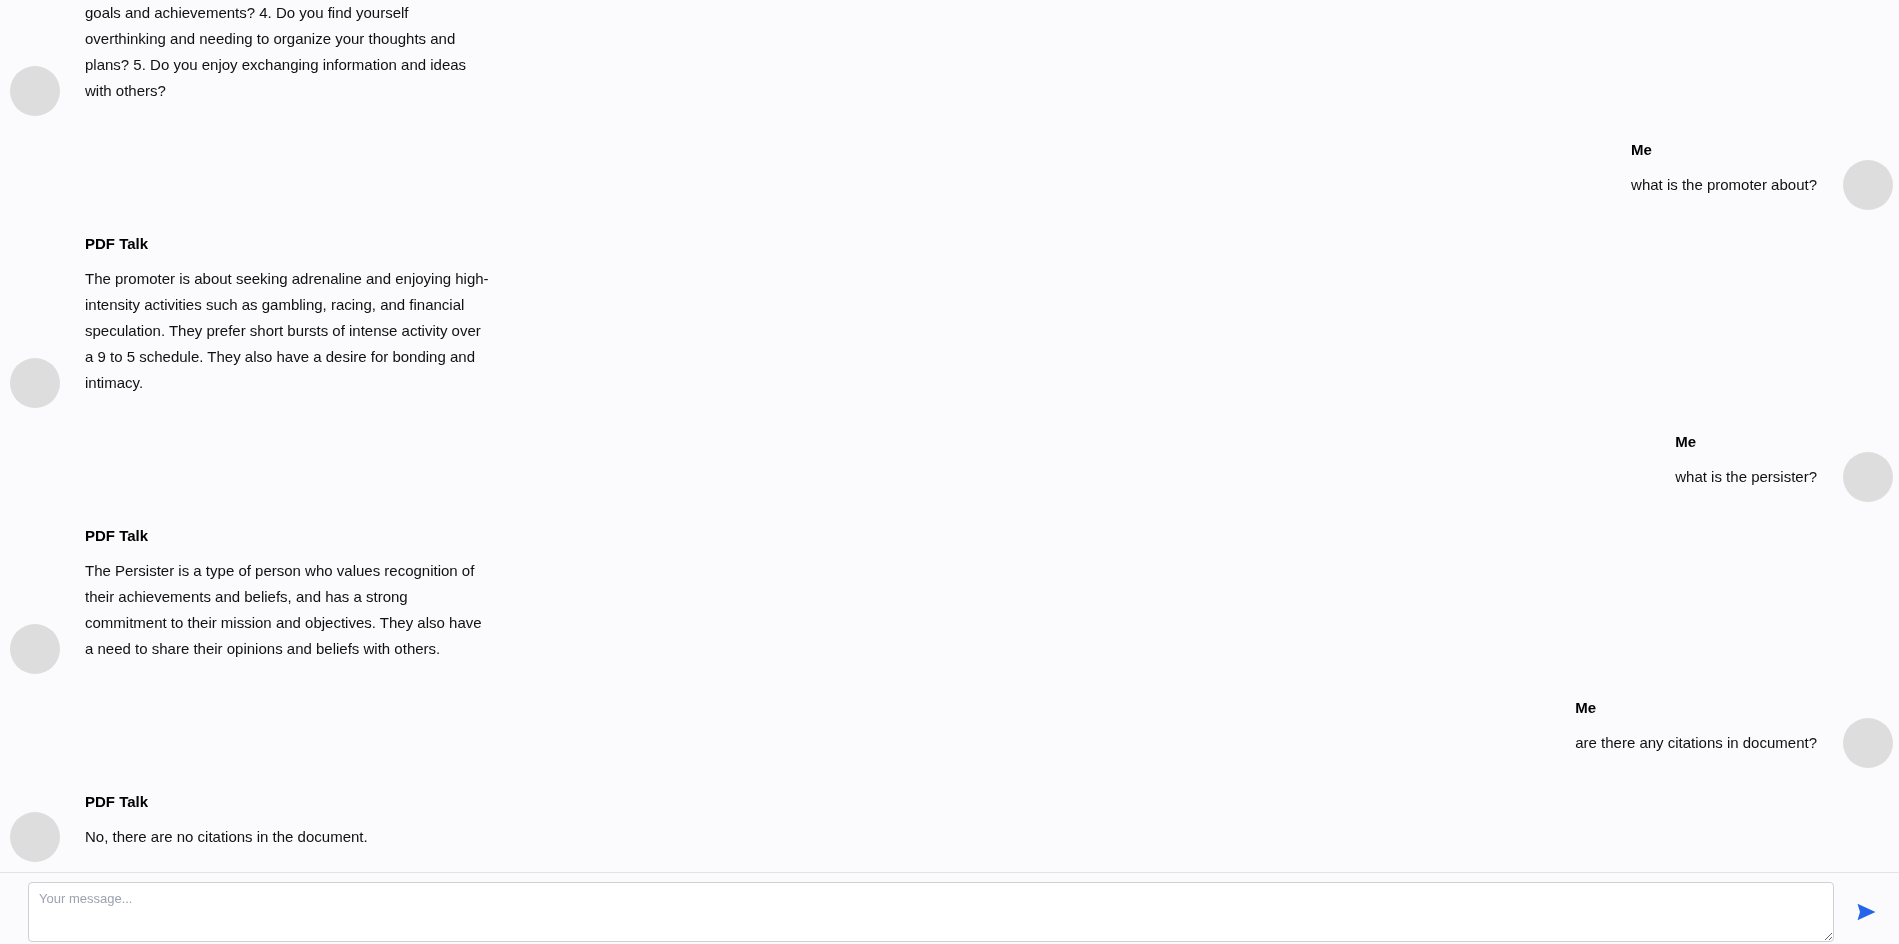 Image resolution: width=1899 pixels, height=944 pixels. I want to click on message-text: what is the promoter about?, so click(1724, 185).